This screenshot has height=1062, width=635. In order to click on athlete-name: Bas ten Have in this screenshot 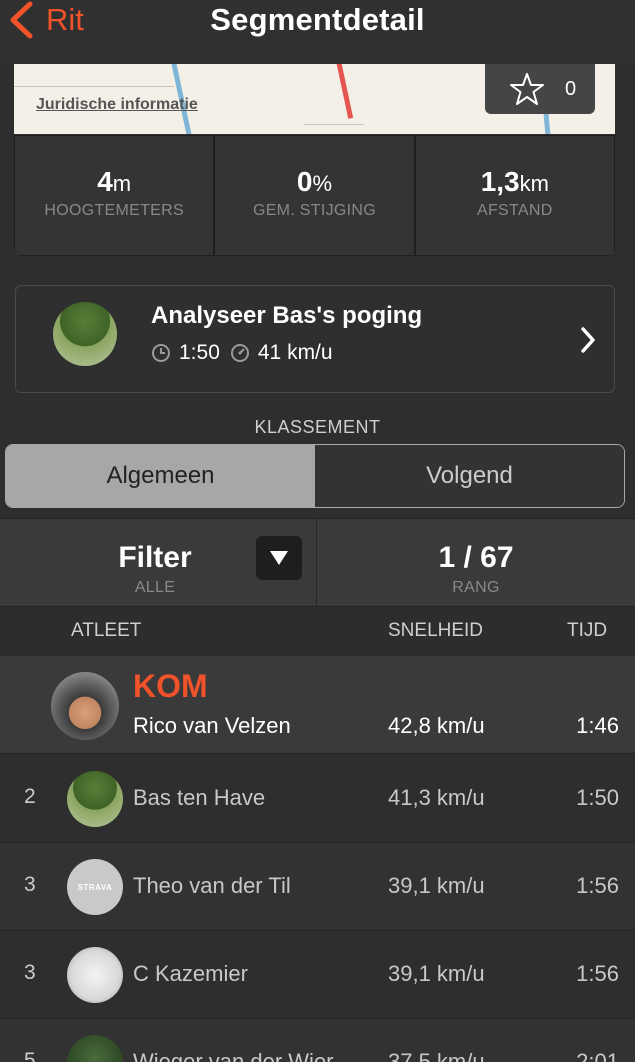, I will do `click(199, 797)`.